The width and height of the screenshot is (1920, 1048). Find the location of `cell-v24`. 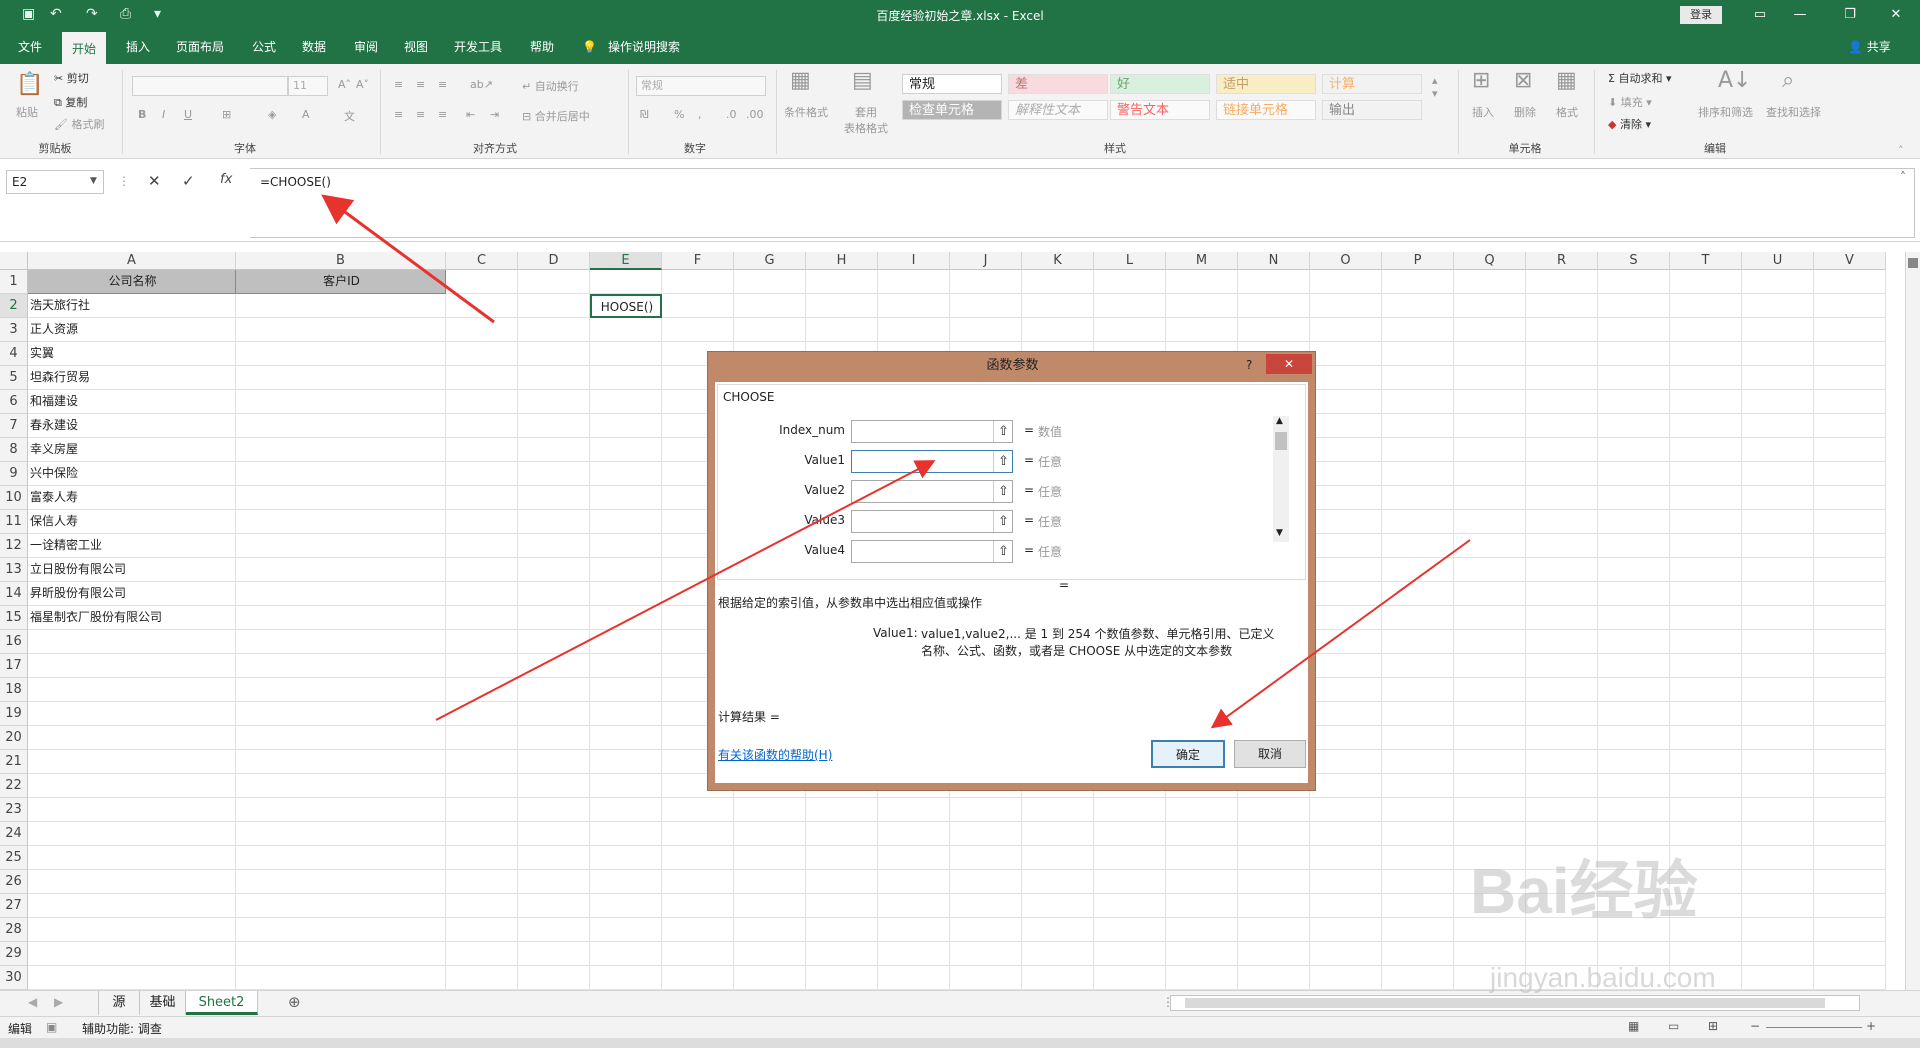

cell-v24 is located at coordinates (1850, 834).